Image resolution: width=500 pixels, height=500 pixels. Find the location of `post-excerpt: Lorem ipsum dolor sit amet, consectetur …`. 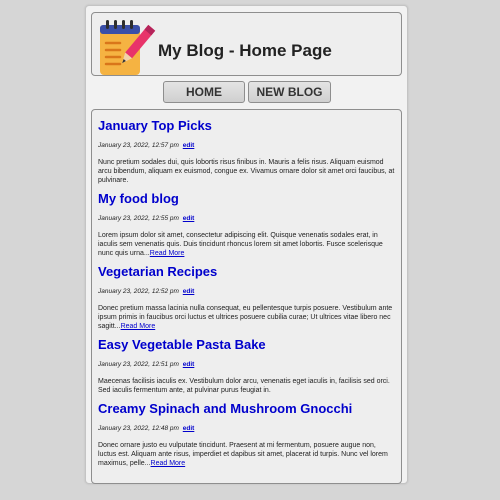

post-excerpt: Lorem ipsum dolor sit amet, consectetur … is located at coordinates (246, 244).